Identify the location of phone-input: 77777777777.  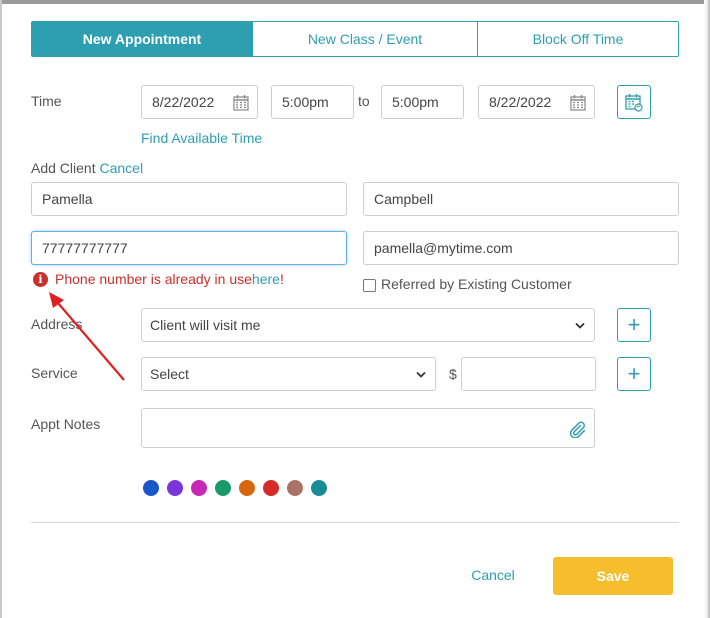
(189, 248).